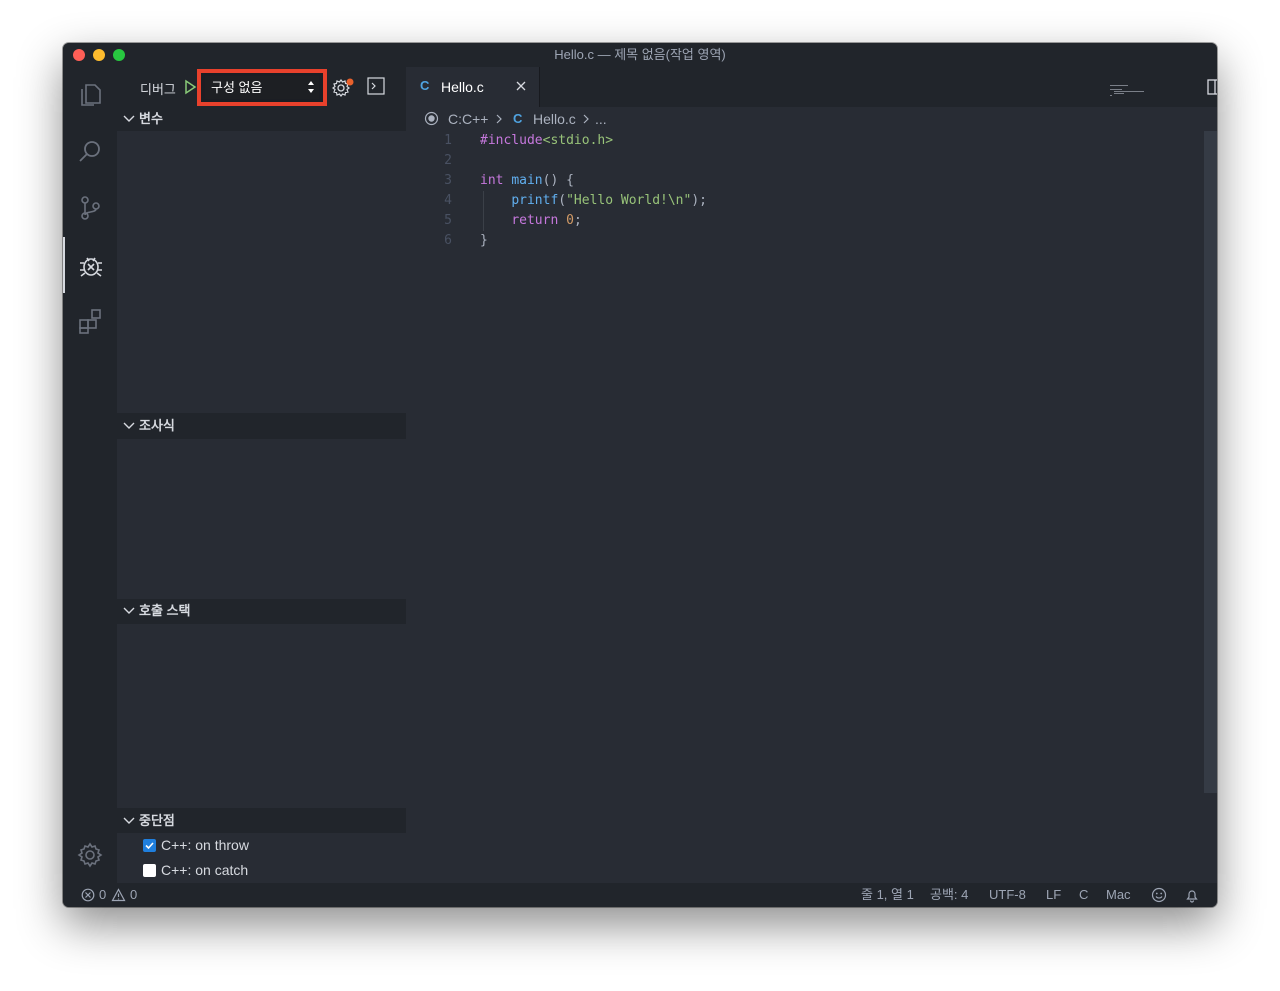  I want to click on platform: Mac, so click(1118, 895).